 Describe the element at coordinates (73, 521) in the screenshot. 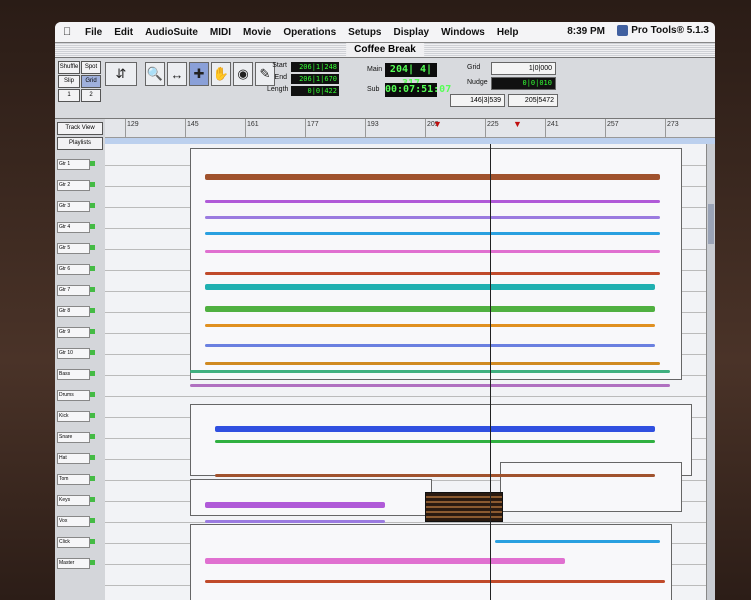

I see `track-name: Vox` at that location.